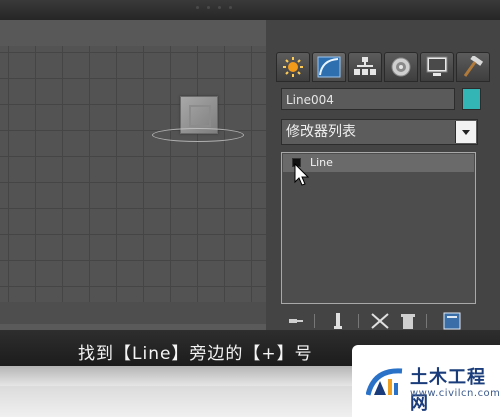  I want to click on tab-hierarchy, so click(365, 67).